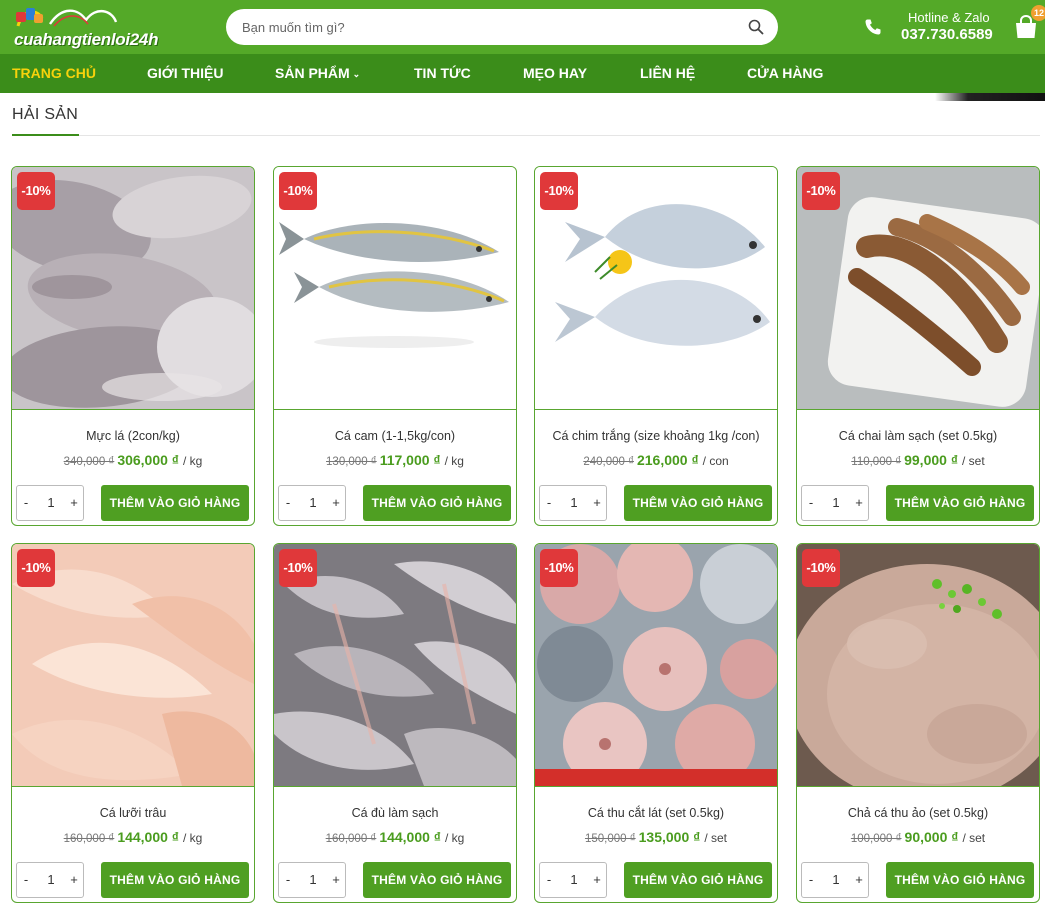 This screenshot has width=1045, height=908. I want to click on product-name: Mực lá (2con/kg), so click(133, 436).